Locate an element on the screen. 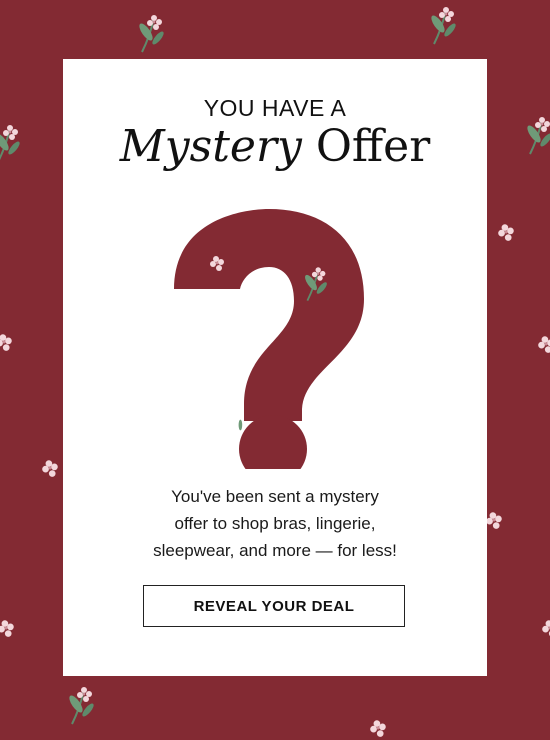 The width and height of the screenshot is (550, 740). headline-title: Mystery Offer is located at coordinates (275, 146).